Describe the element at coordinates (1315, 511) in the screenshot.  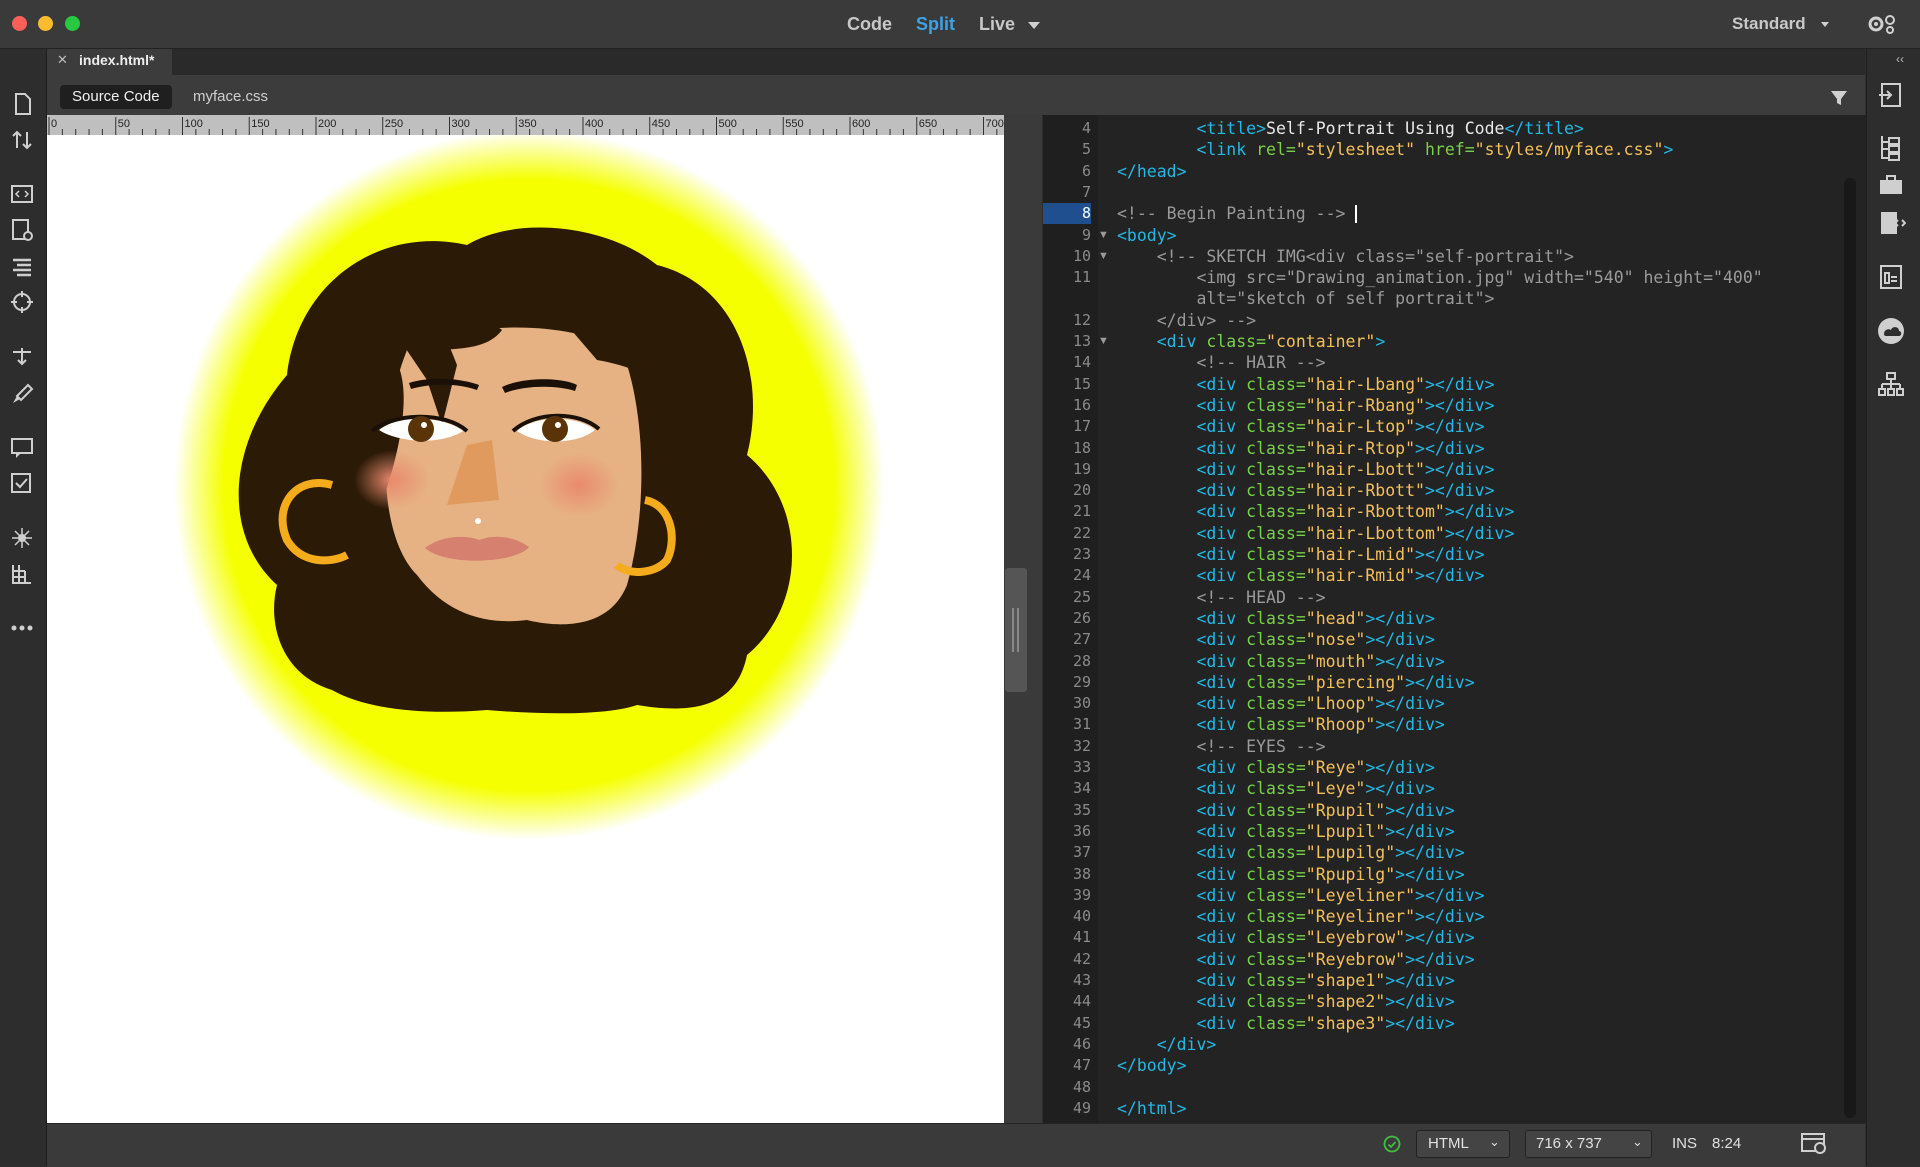
I see `code-line: <div class="hair-Rbottom"></div>` at that location.